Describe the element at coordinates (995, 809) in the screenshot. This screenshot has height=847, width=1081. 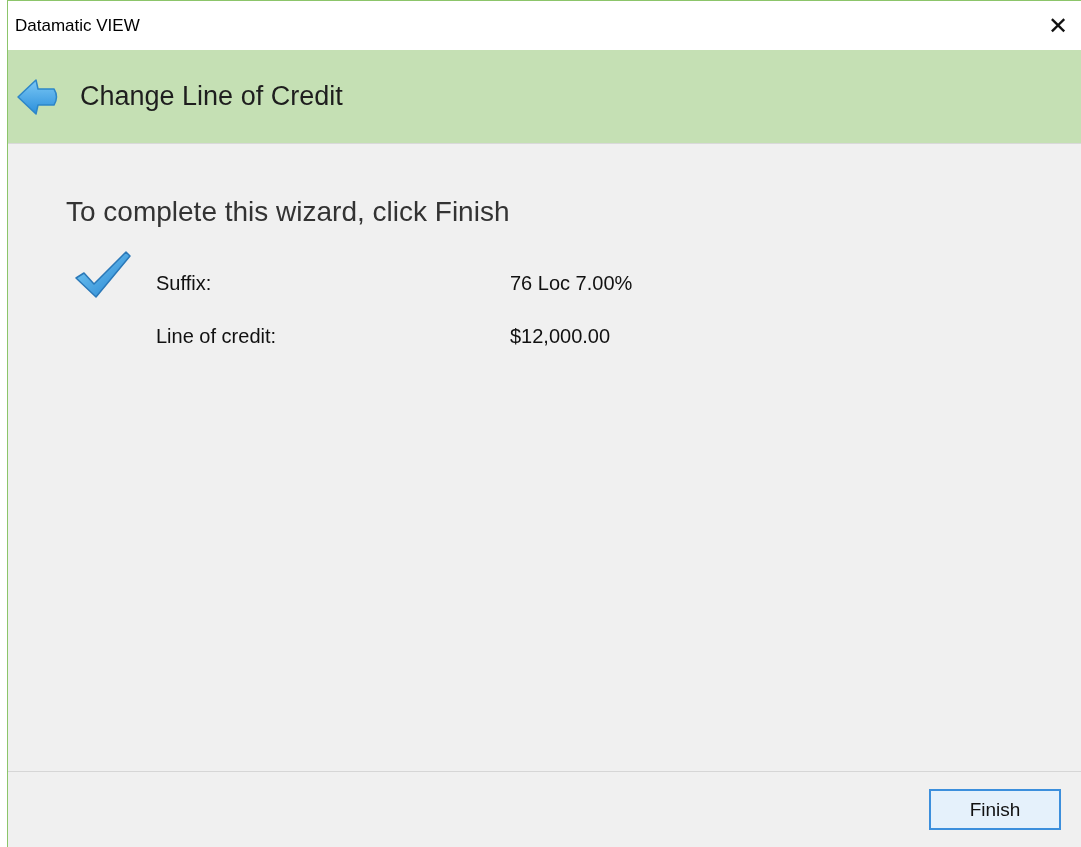
I see `finish-button: Finish` at that location.